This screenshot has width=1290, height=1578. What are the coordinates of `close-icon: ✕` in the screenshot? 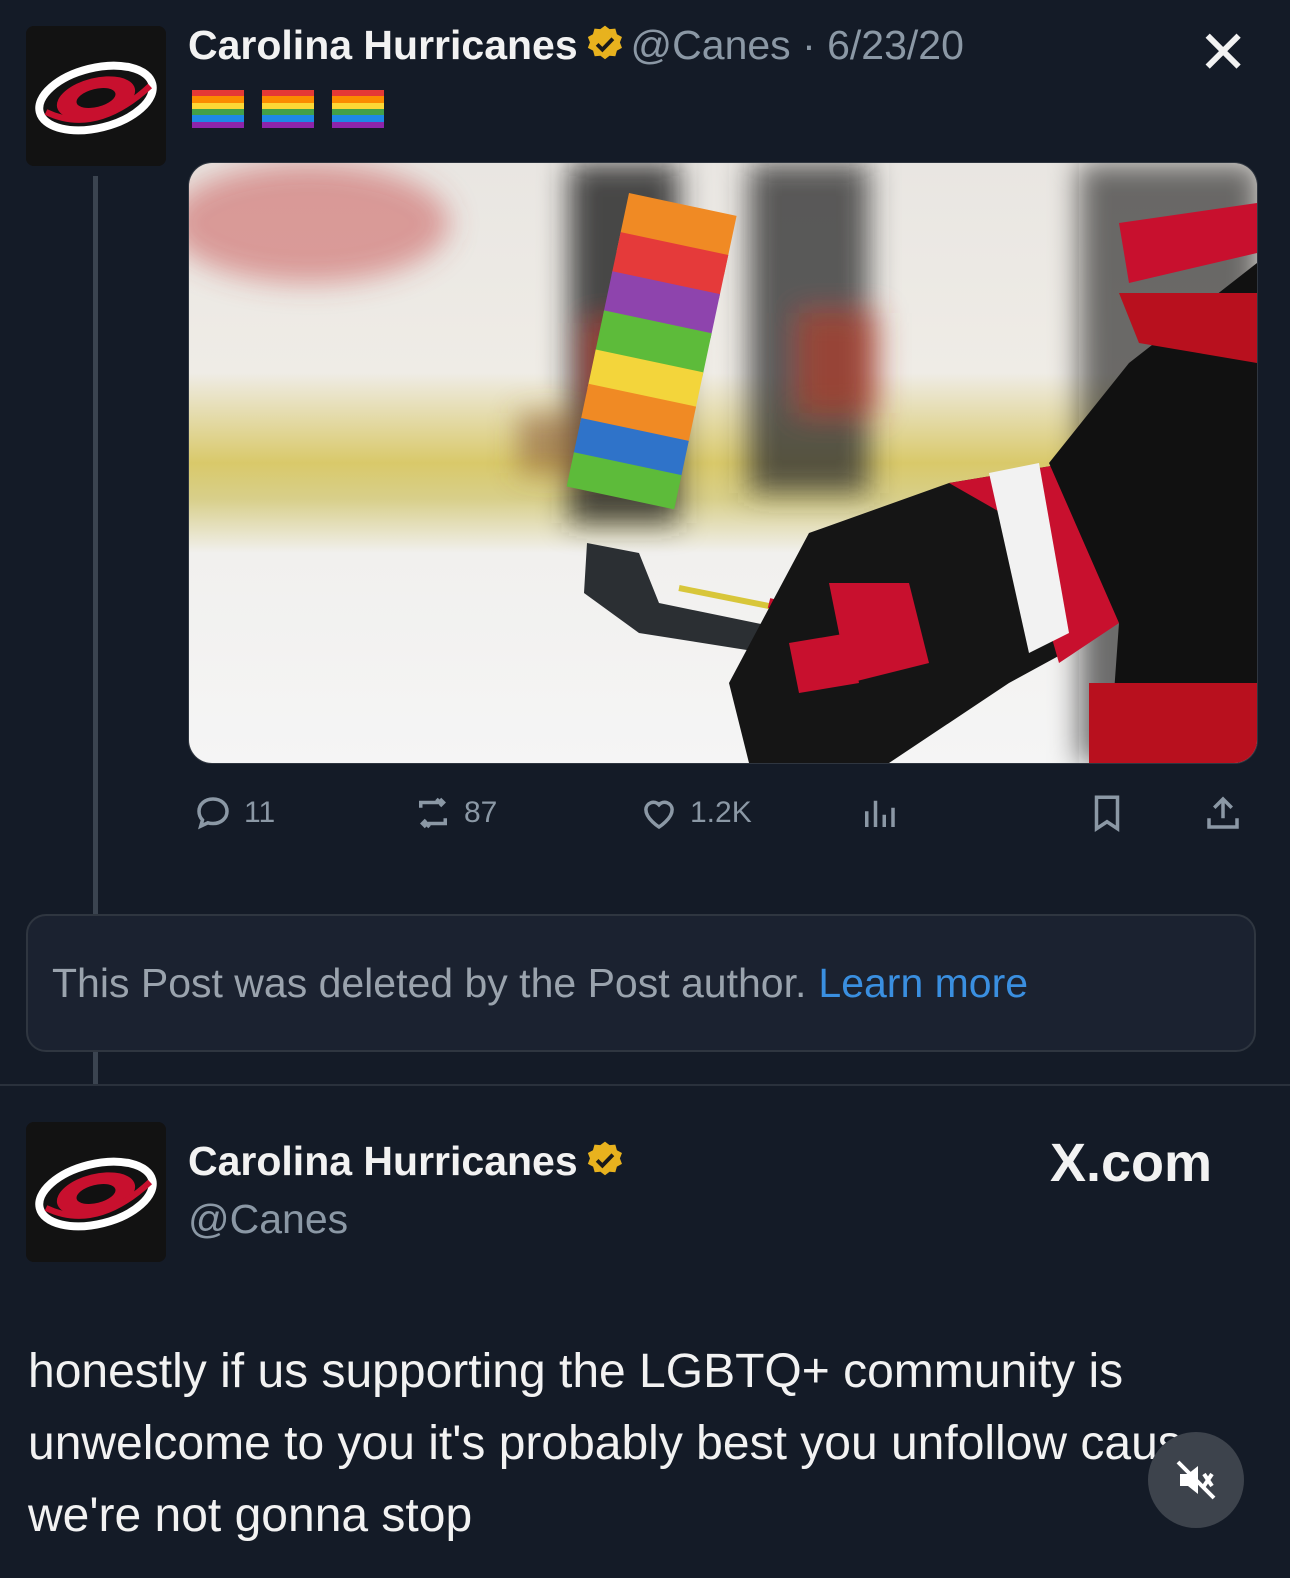 It's located at (1223, 53).